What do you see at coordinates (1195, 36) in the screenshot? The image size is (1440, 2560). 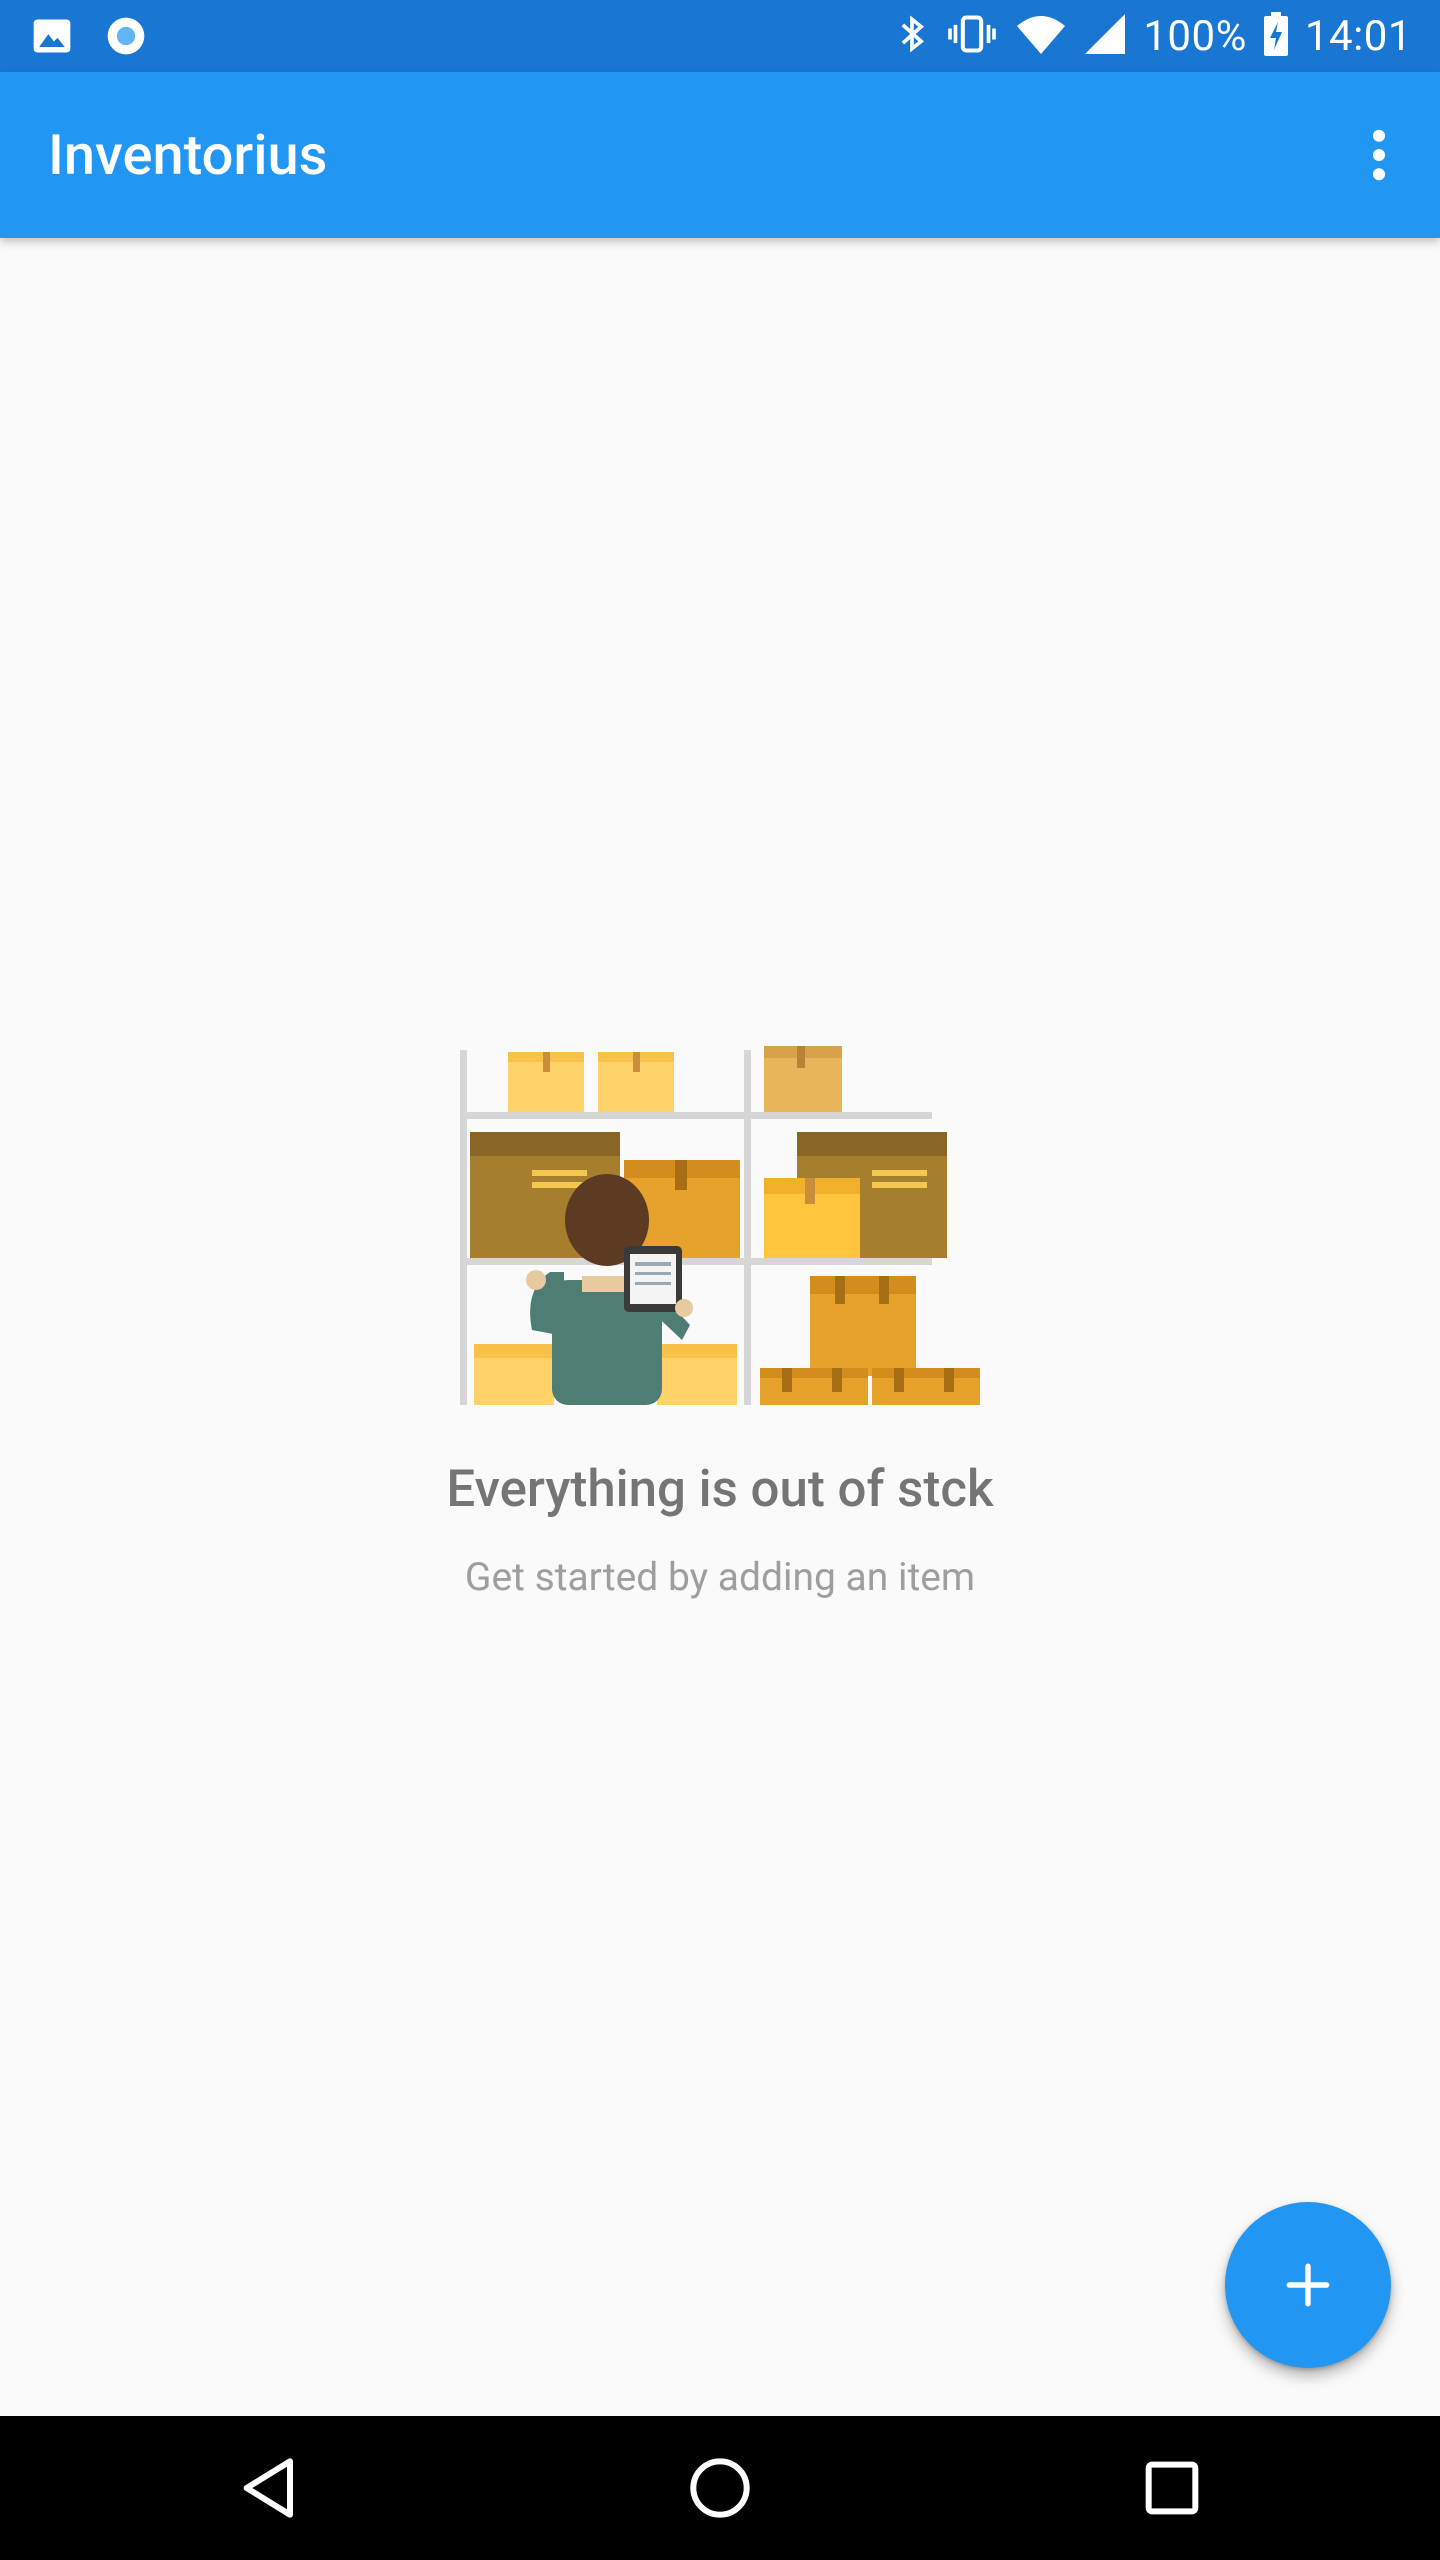 I see `battery-percent: 100%` at bounding box center [1195, 36].